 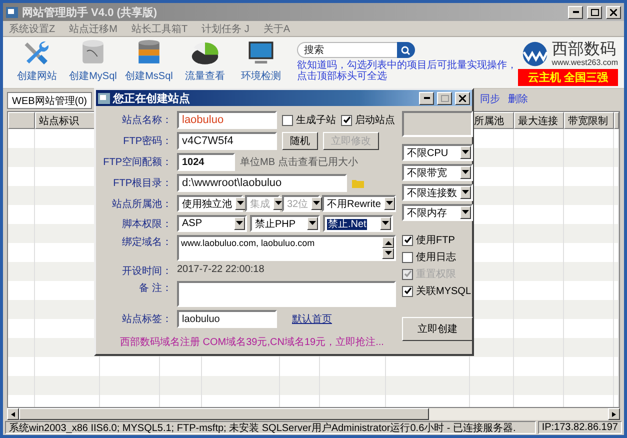 What do you see at coordinates (146, 120) in the screenshot?
I see `field-label: 站点名称：` at bounding box center [146, 120].